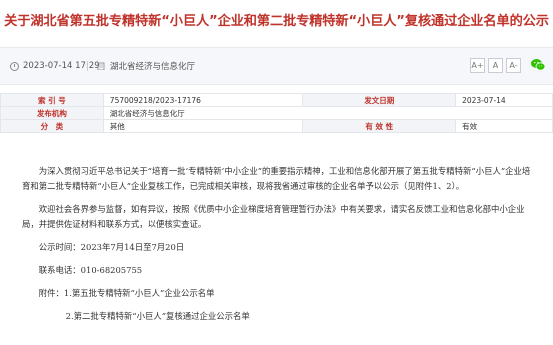 The width and height of the screenshot is (553, 345). Describe the element at coordinates (495, 65) in the screenshot. I see `font-default-button: A` at that location.